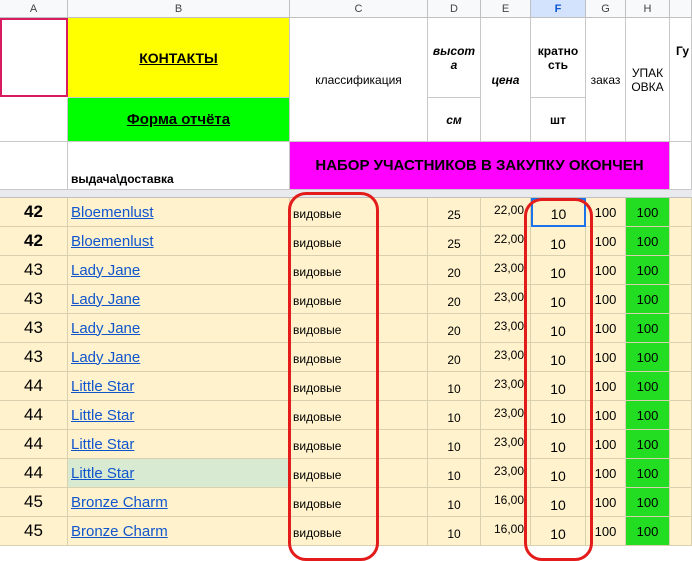 This screenshot has width=692, height=561. Describe the element at coordinates (558, 58) in the screenshot. I see `multiplicity-header: кратность` at that location.